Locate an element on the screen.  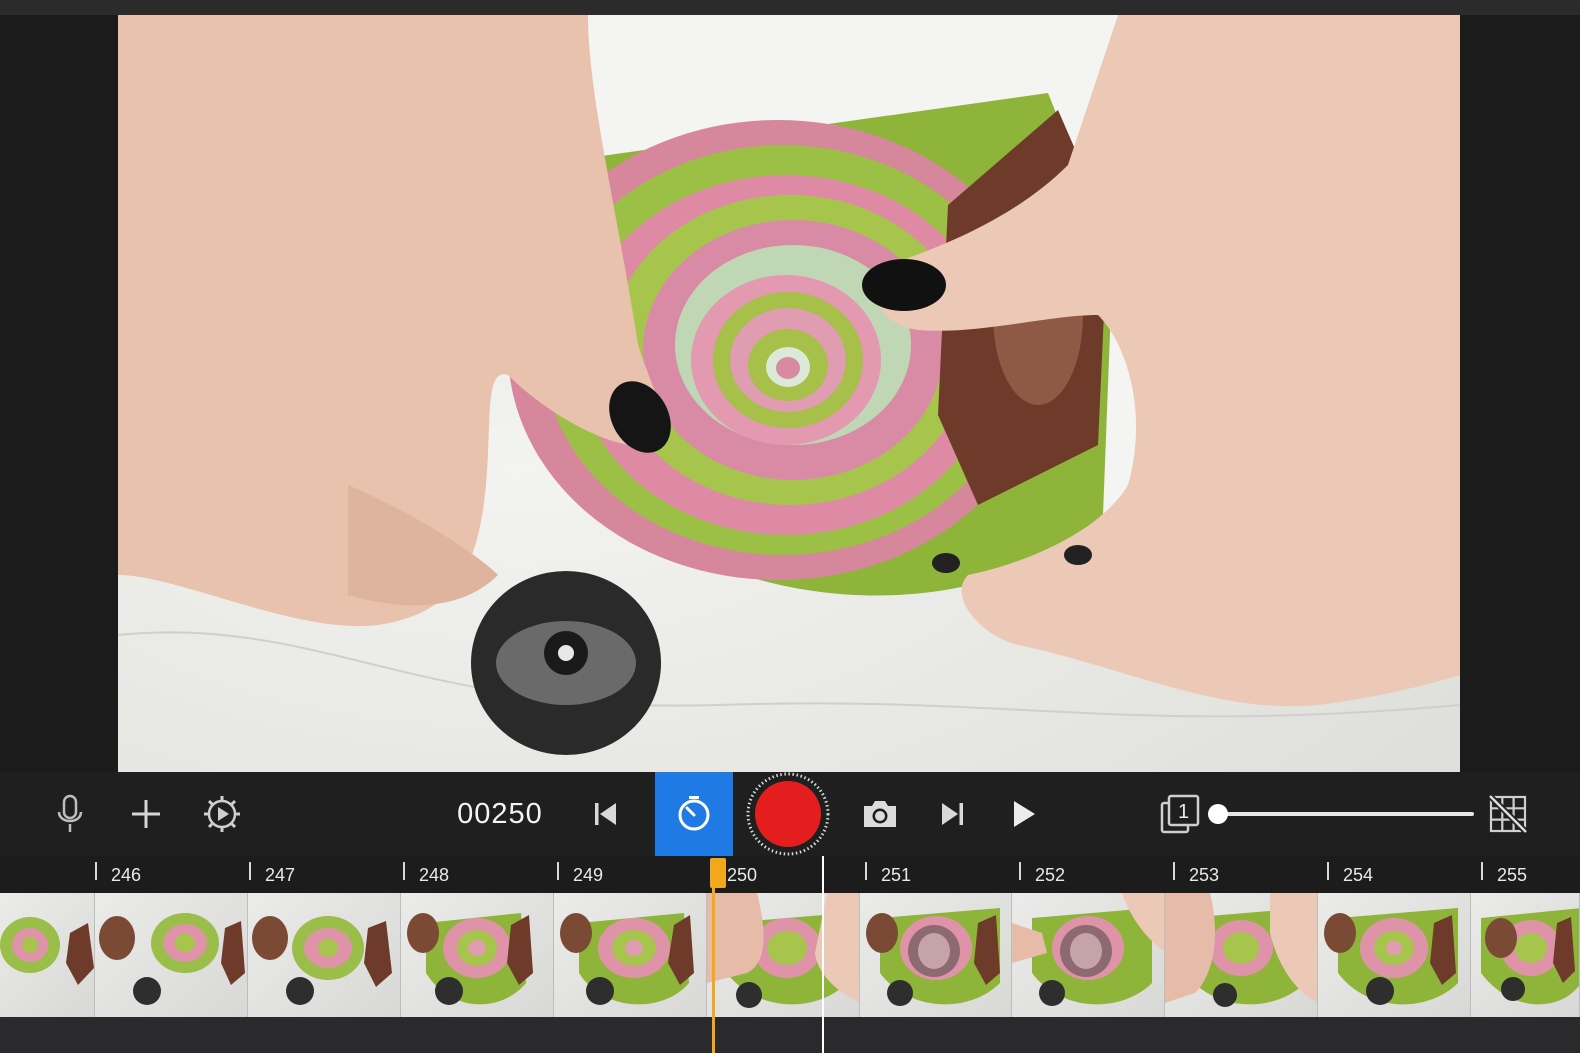
frame-label: 253 is located at coordinates (1204, 875).